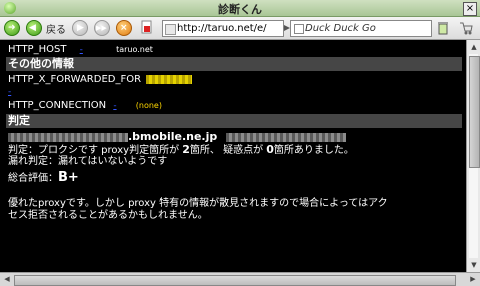 Image resolution: width=480 pixels, height=286 pixels. Describe the element at coordinates (474, 47) in the screenshot. I see `scroll-up-icon: ▲` at that location.